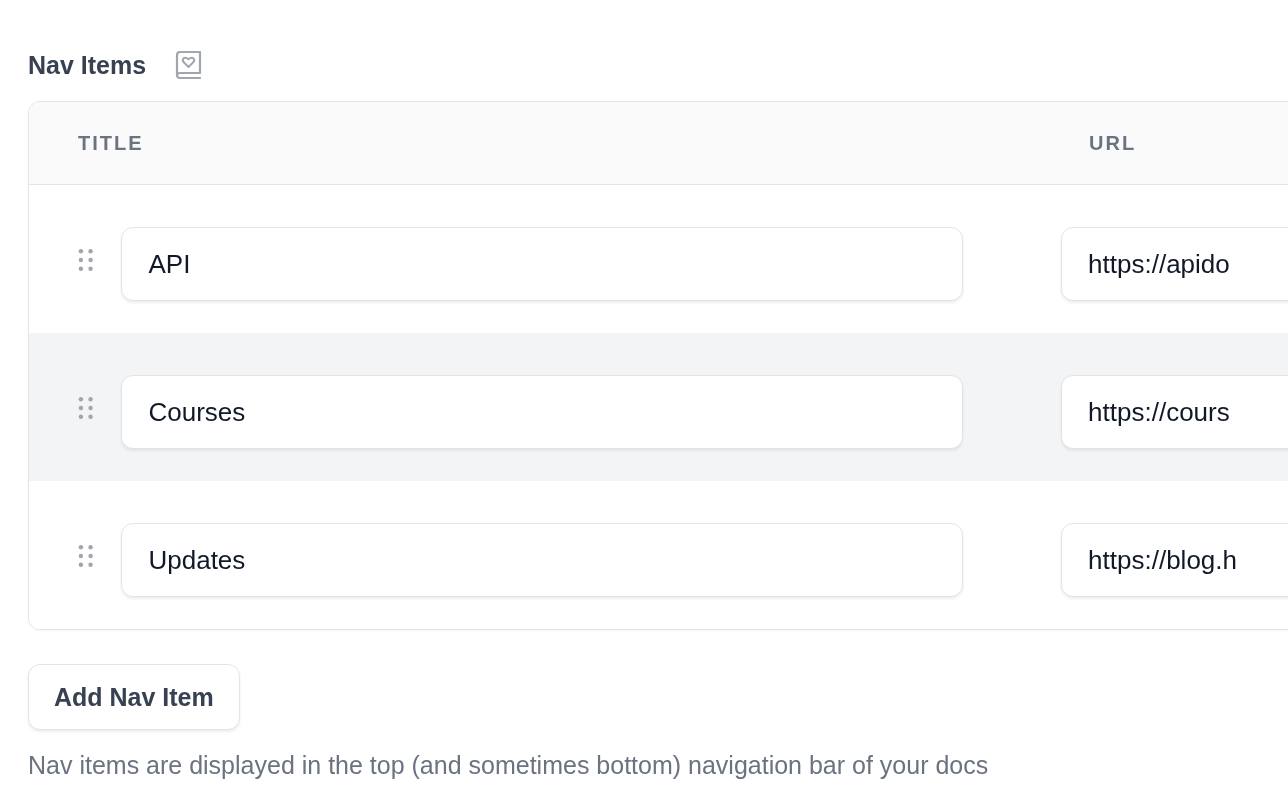 This screenshot has height=808, width=1288. What do you see at coordinates (542, 560) in the screenshot?
I see `title-input: Updates` at bounding box center [542, 560].